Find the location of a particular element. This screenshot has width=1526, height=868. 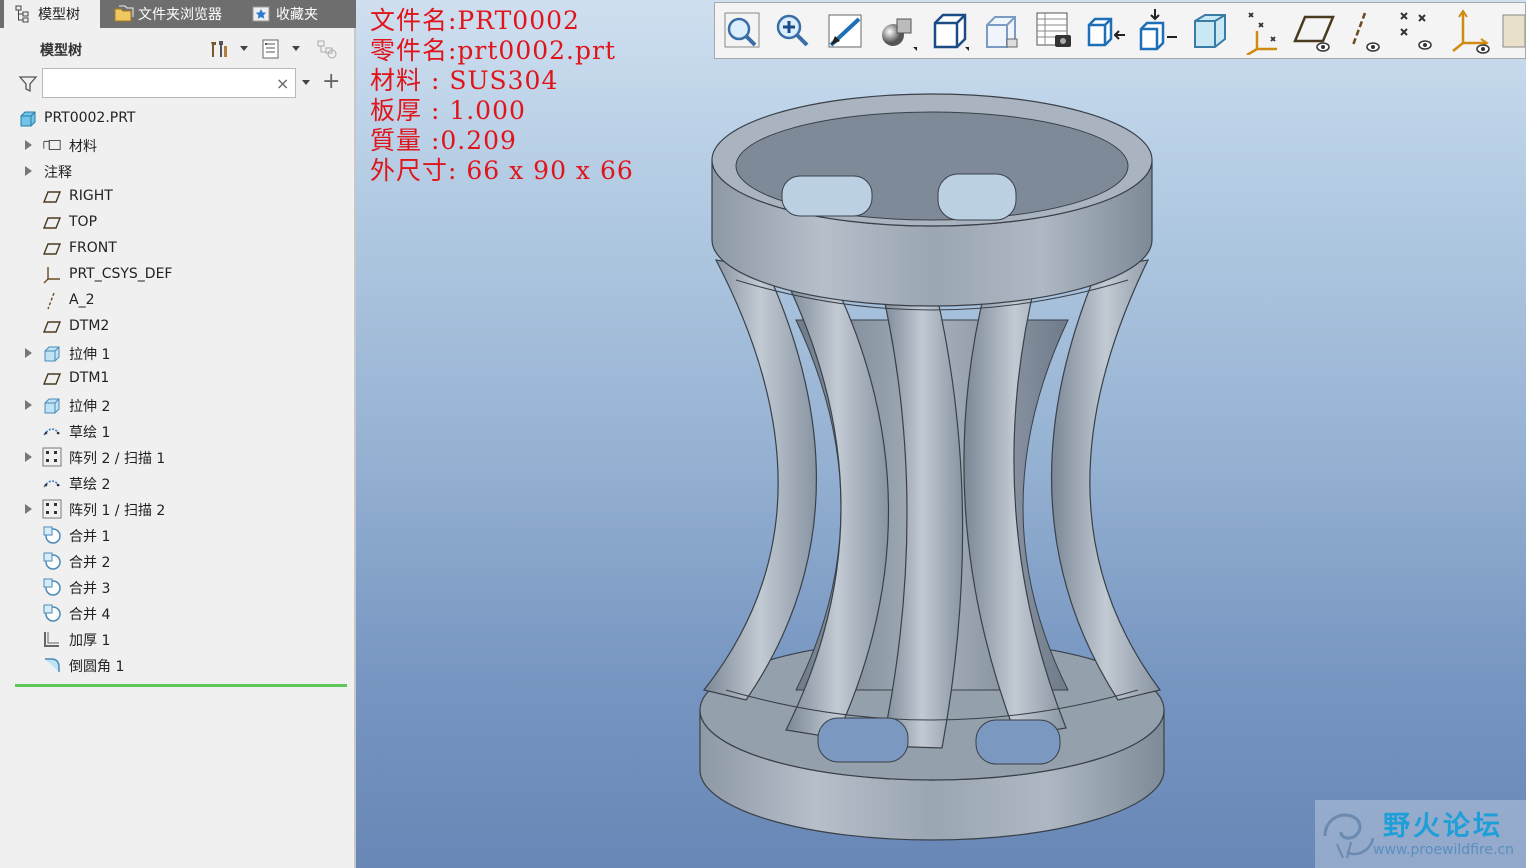

tree-item: TOP is located at coordinates (177, 223).